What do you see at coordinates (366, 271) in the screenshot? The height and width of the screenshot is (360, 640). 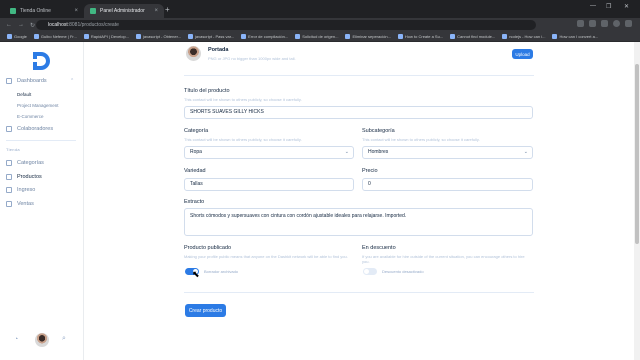 I see `toggle-knob` at bounding box center [366, 271].